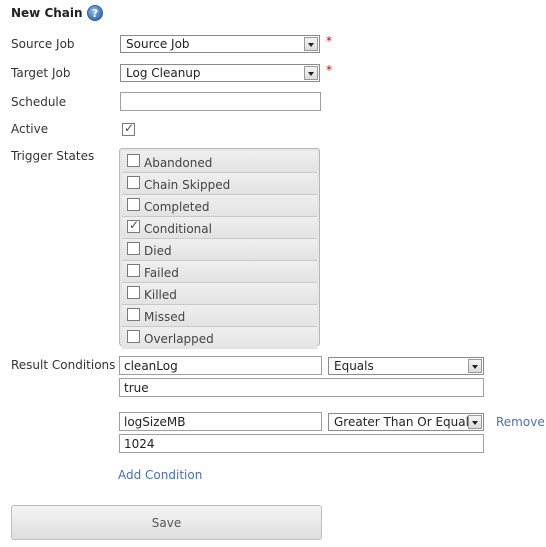 This screenshot has height=547, width=546. I want to click on trigger-state-overlapped: Overlapped, so click(219, 338).